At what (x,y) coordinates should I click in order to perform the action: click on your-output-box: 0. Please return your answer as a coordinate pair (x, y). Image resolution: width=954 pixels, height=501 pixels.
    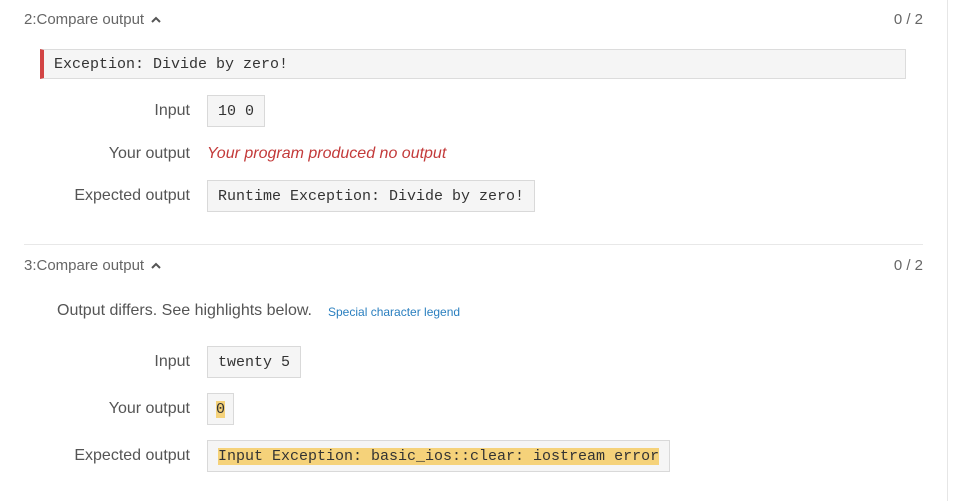
    Looking at the image, I should click on (221, 409).